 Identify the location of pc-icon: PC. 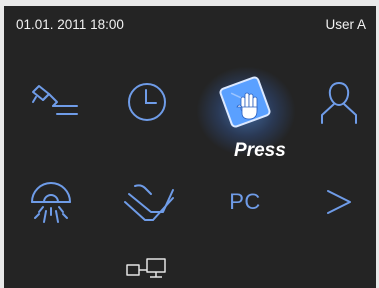
(245, 201).